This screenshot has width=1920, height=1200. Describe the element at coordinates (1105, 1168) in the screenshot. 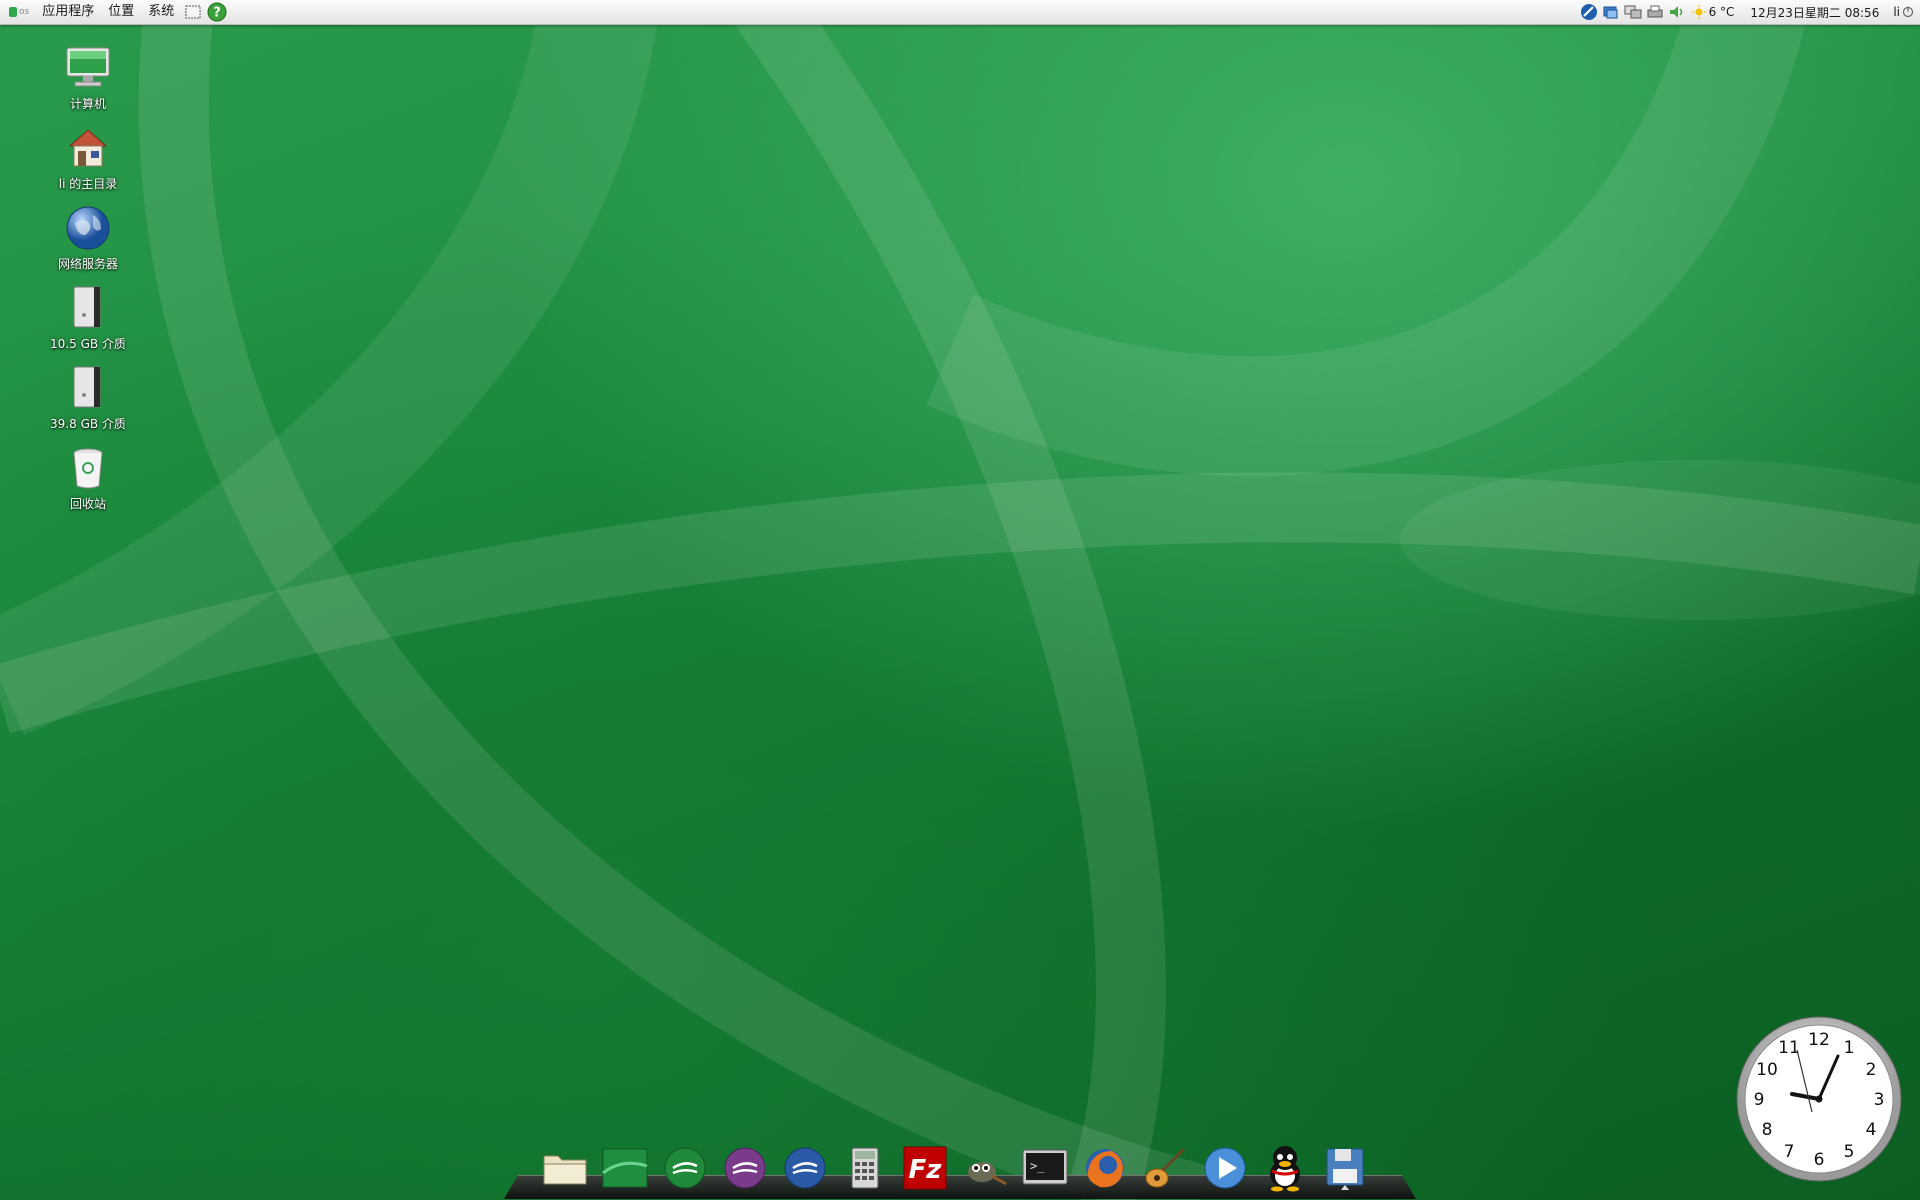

I see `firefox-icon` at that location.